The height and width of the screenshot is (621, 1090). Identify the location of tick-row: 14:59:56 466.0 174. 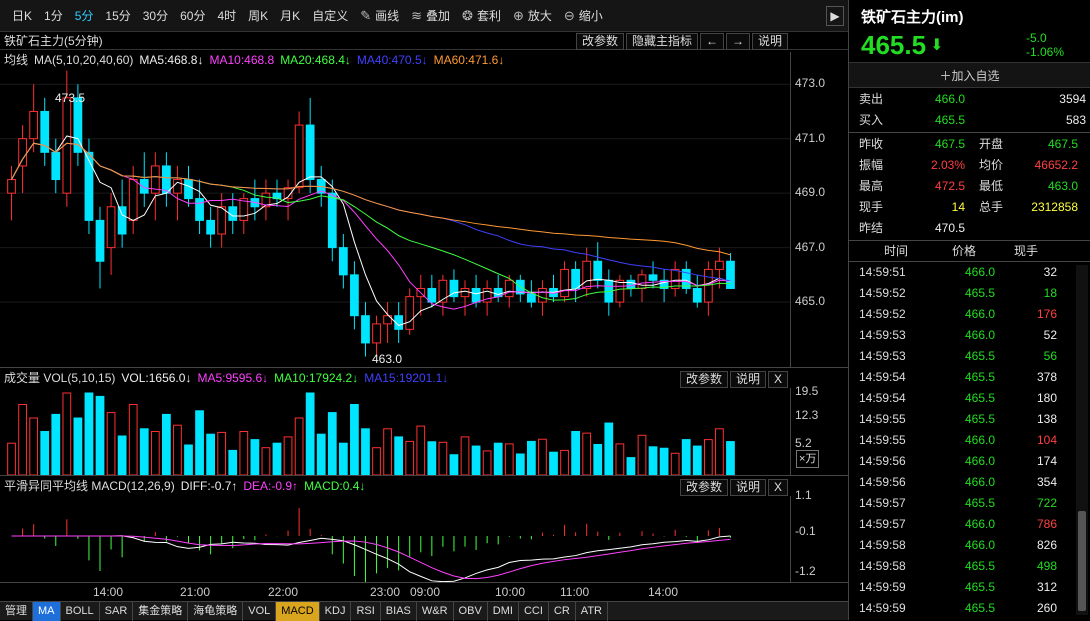
(969, 461).